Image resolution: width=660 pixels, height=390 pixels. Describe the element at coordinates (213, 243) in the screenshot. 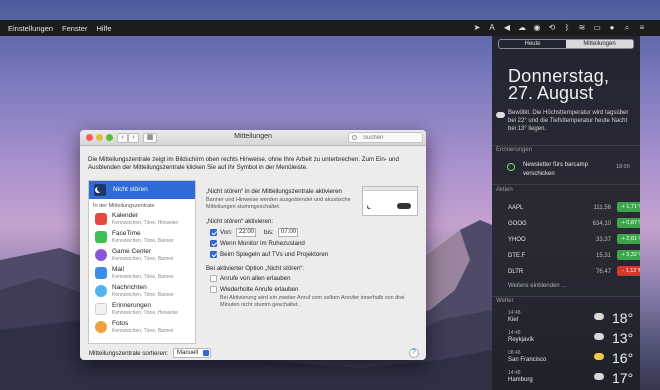

I see `monitor-sleep-checkbox` at that location.